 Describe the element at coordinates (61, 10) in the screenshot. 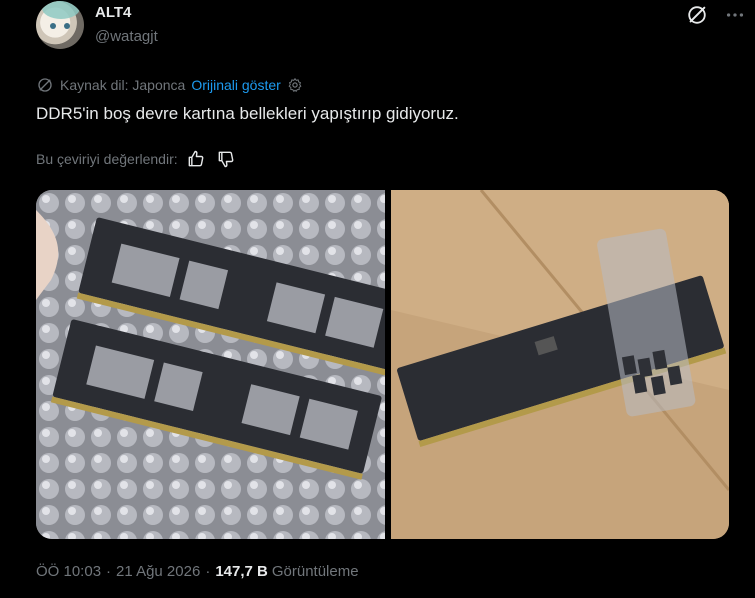

I see `avatar-hair` at that location.